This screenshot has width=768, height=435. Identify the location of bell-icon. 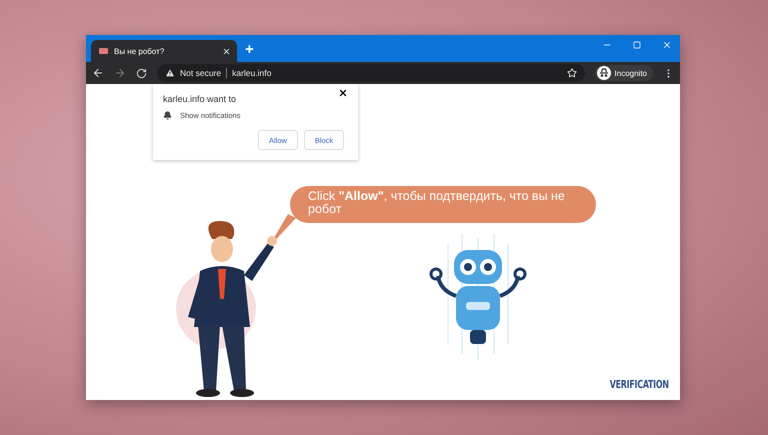
(167, 115).